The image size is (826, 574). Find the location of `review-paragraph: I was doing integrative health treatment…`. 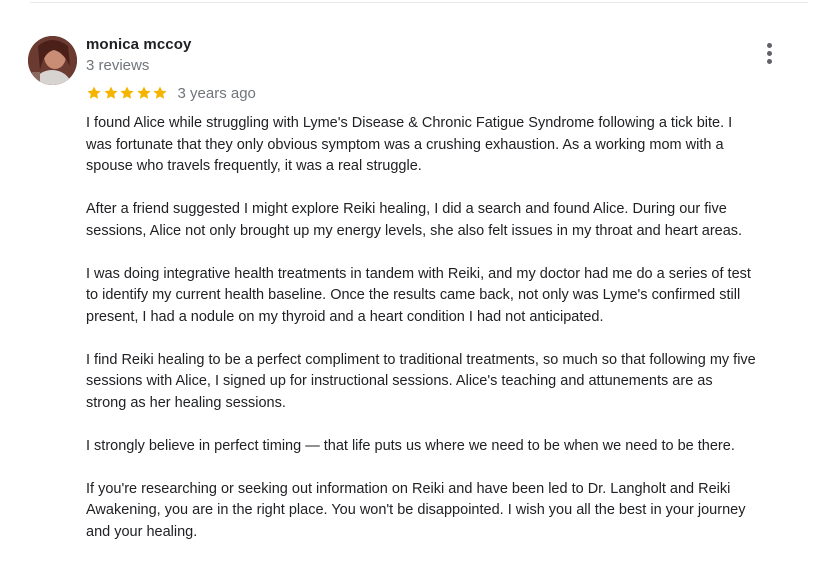

review-paragraph: I was doing integrative health treatment… is located at coordinates (418, 295).